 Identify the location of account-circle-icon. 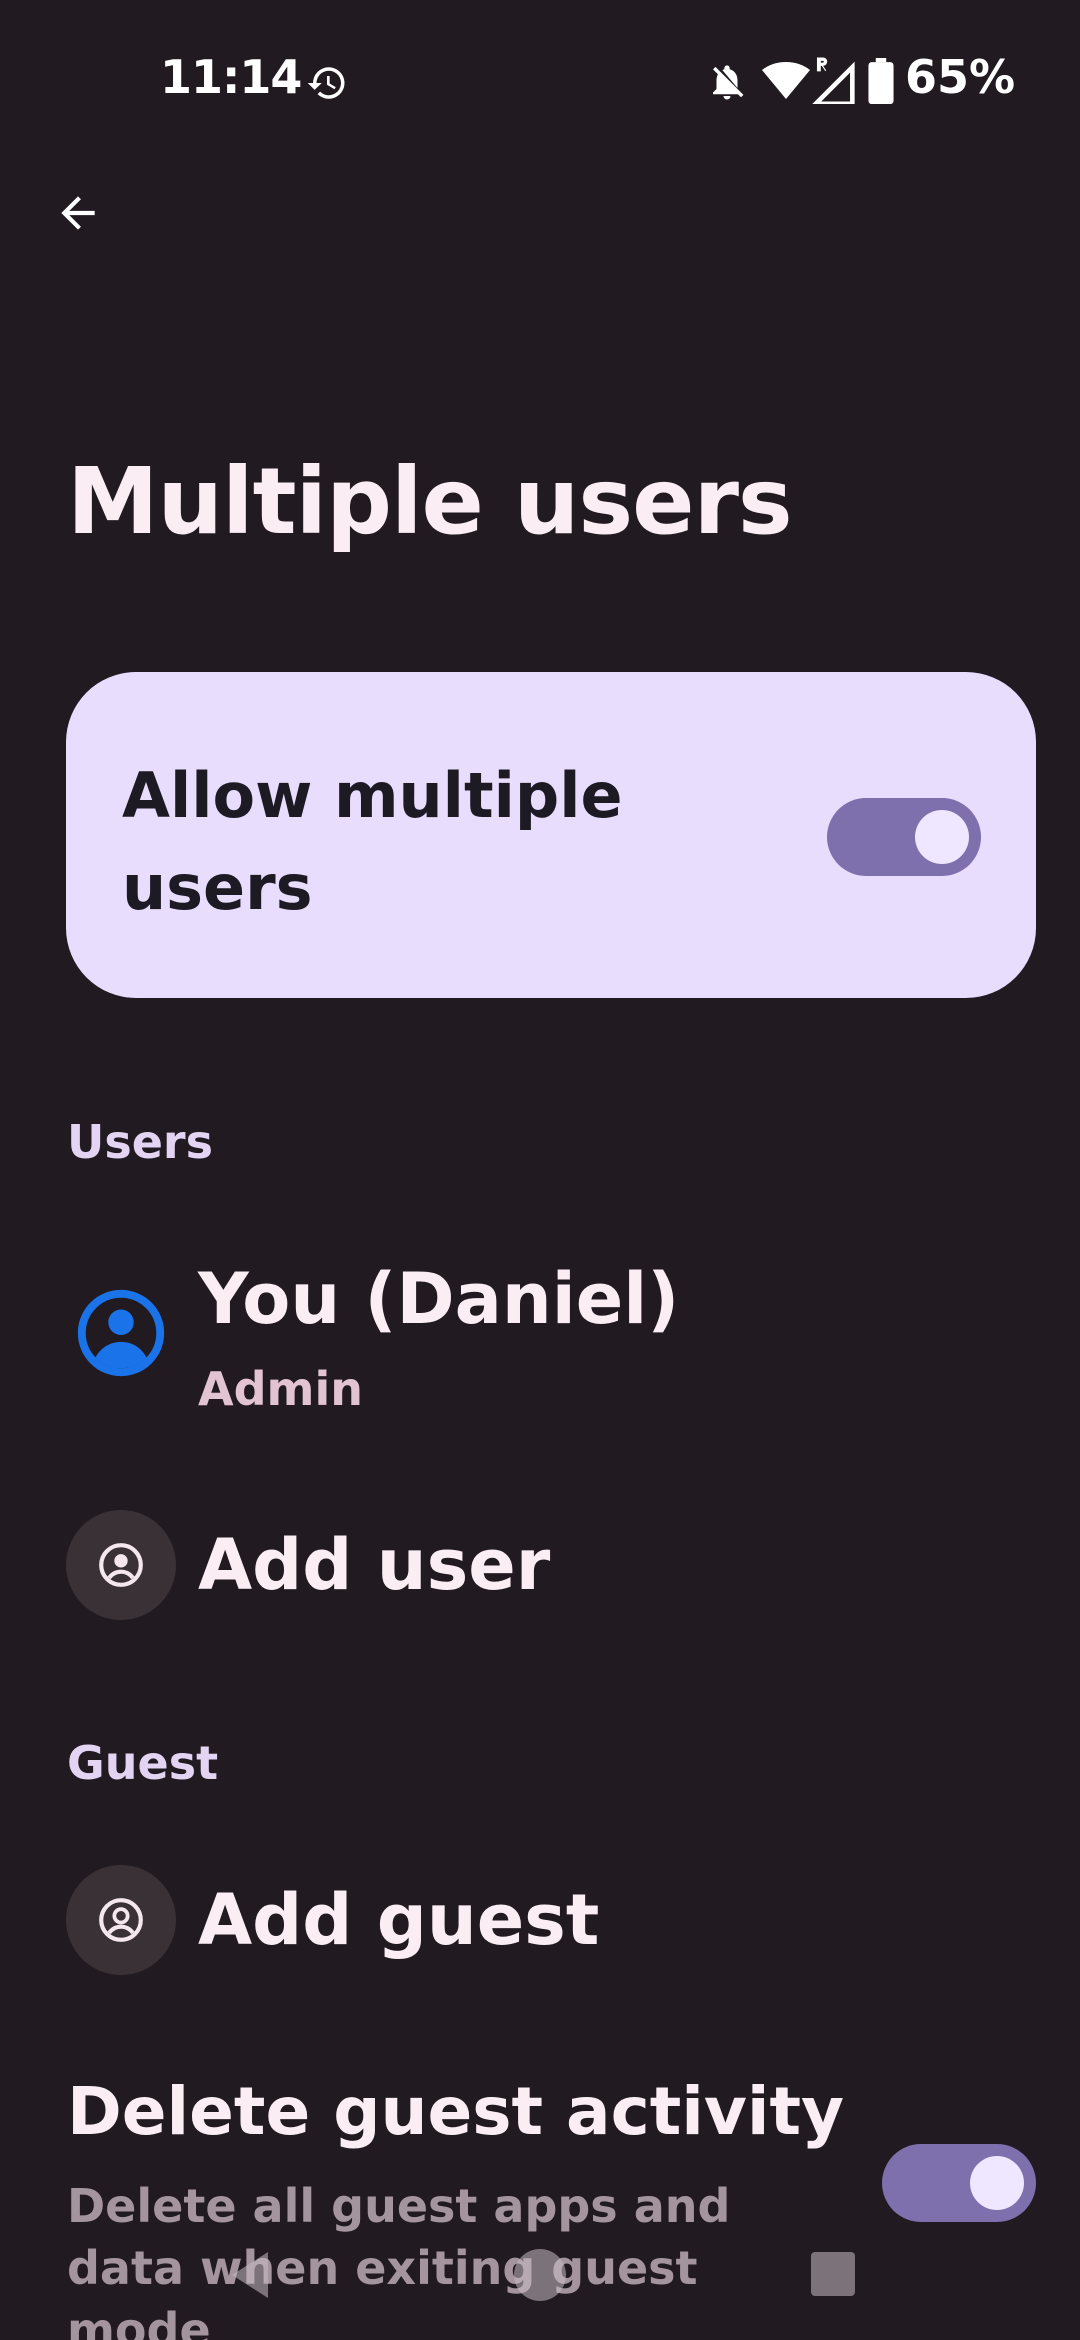
(121, 1333).